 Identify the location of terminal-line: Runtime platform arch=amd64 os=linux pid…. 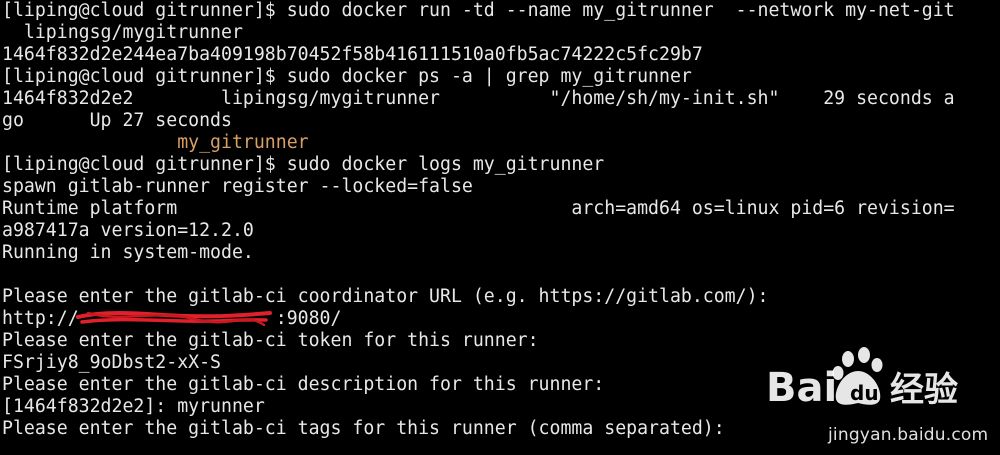
(478, 208).